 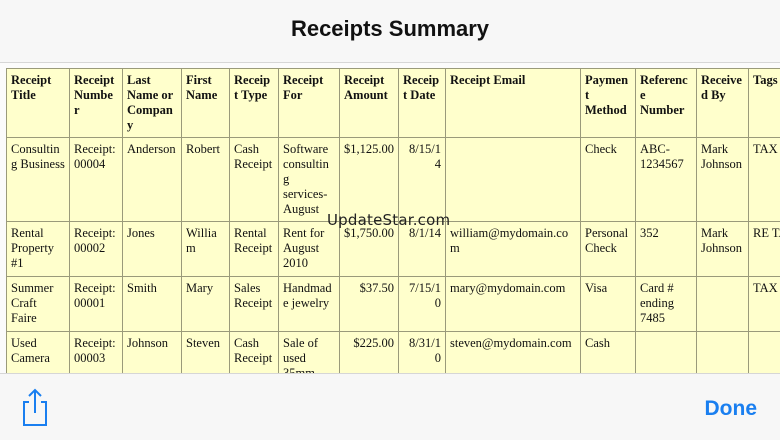 What do you see at coordinates (152, 180) in the screenshot?
I see `table-cell: Anderson` at bounding box center [152, 180].